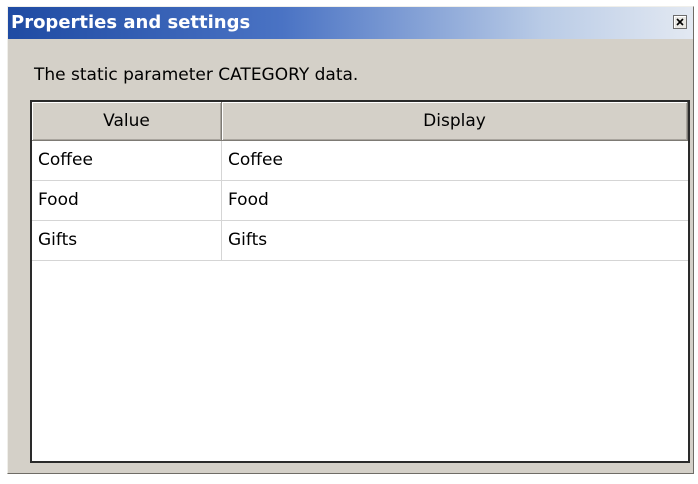 This screenshot has height=484, width=698. I want to click on column-header-display: Display, so click(455, 121).